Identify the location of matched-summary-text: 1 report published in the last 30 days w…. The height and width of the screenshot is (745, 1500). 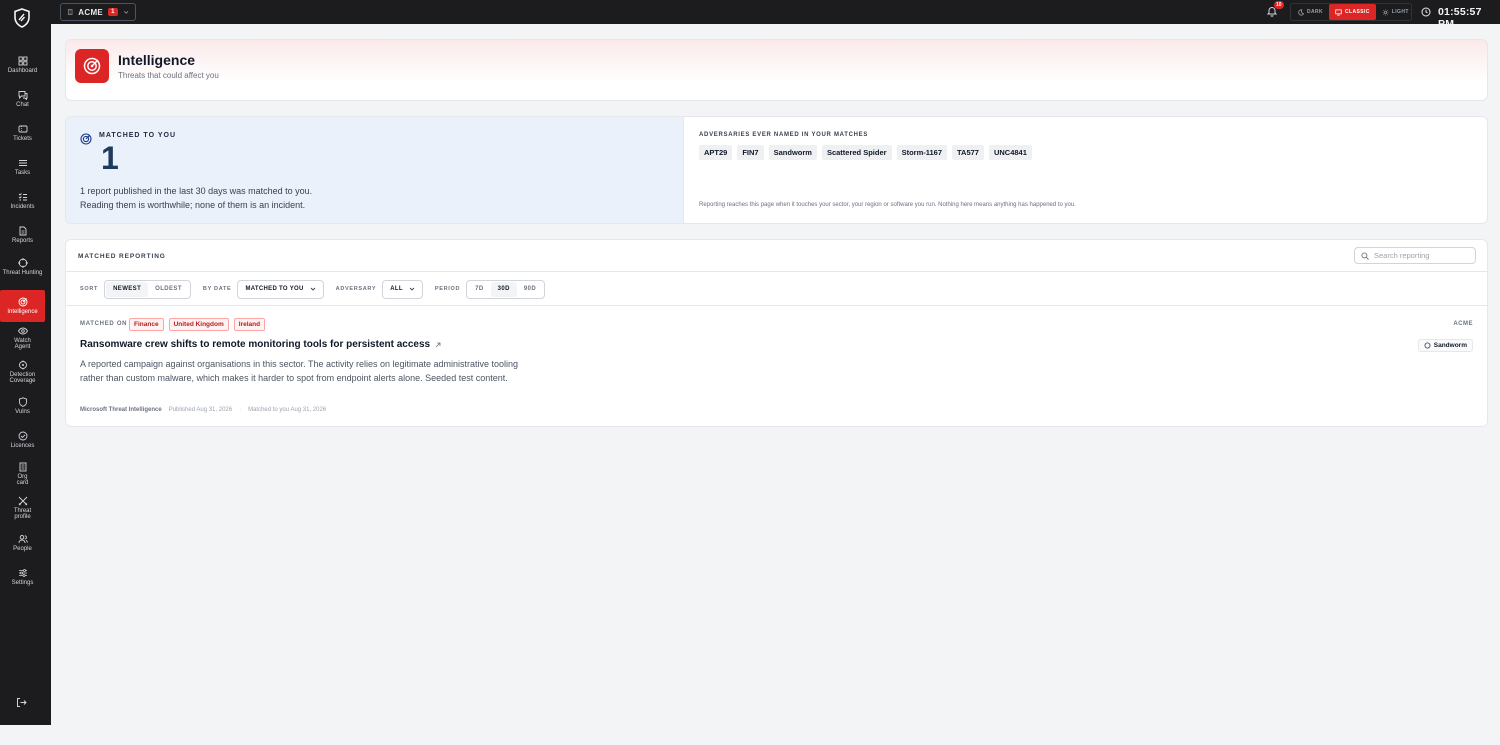
(196, 198).